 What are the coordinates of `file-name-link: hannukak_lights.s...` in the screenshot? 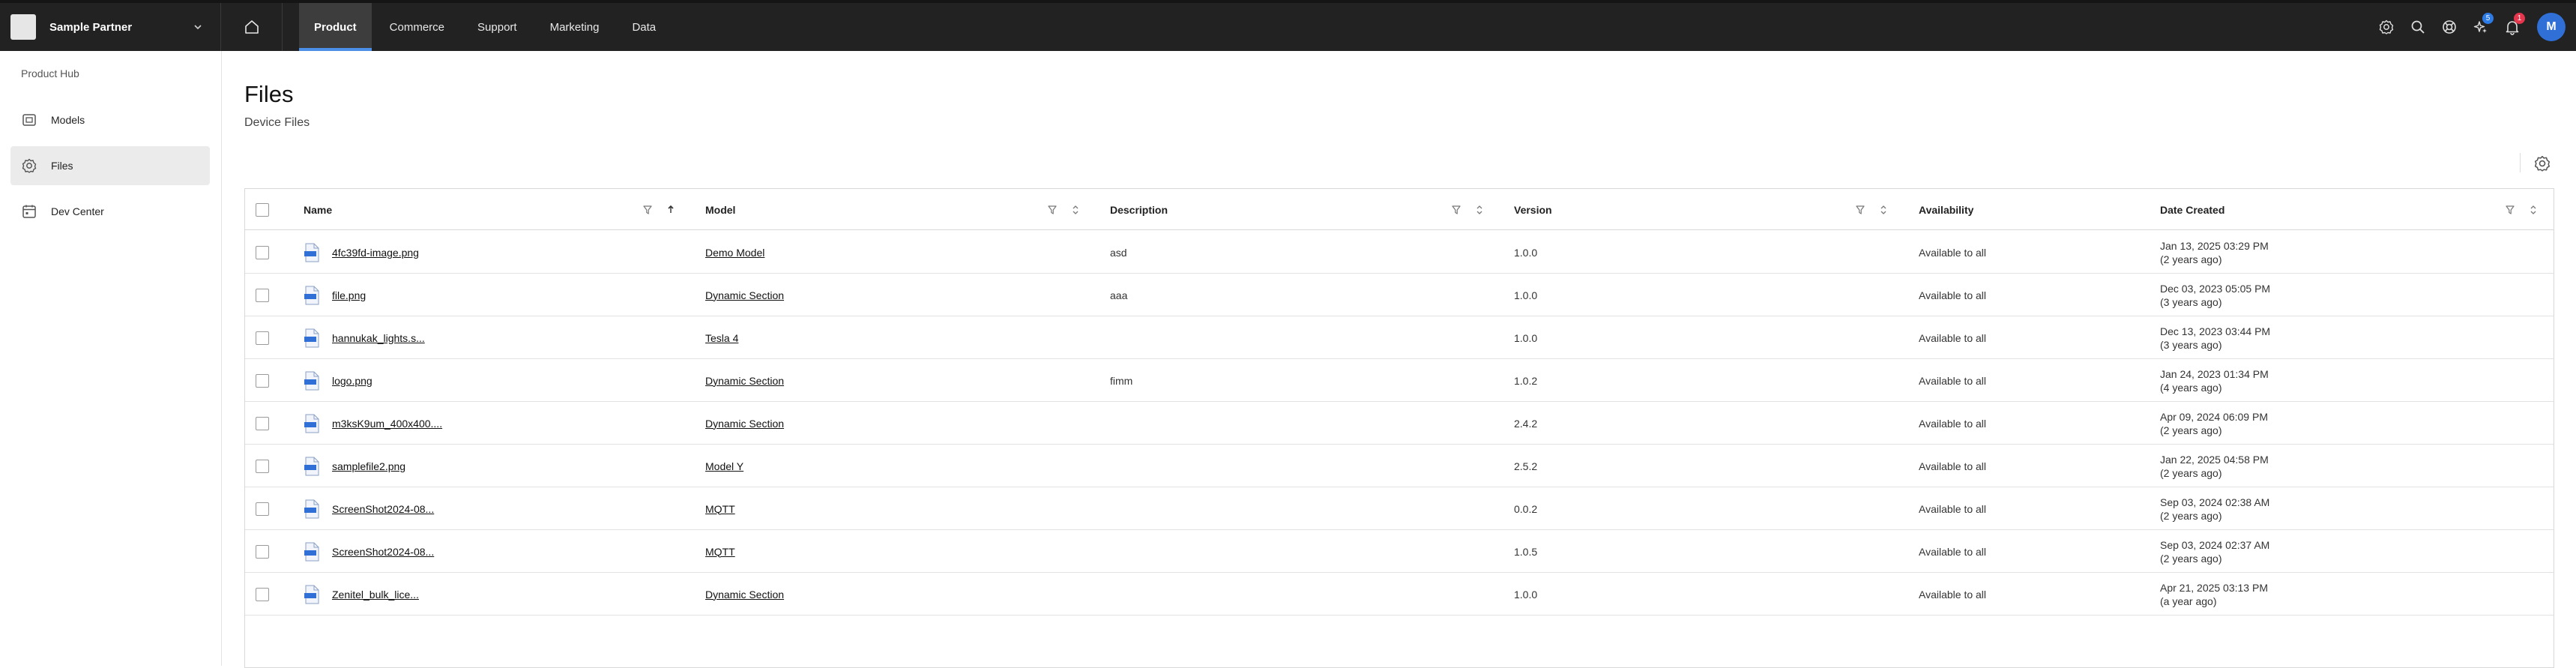 It's located at (379, 338).